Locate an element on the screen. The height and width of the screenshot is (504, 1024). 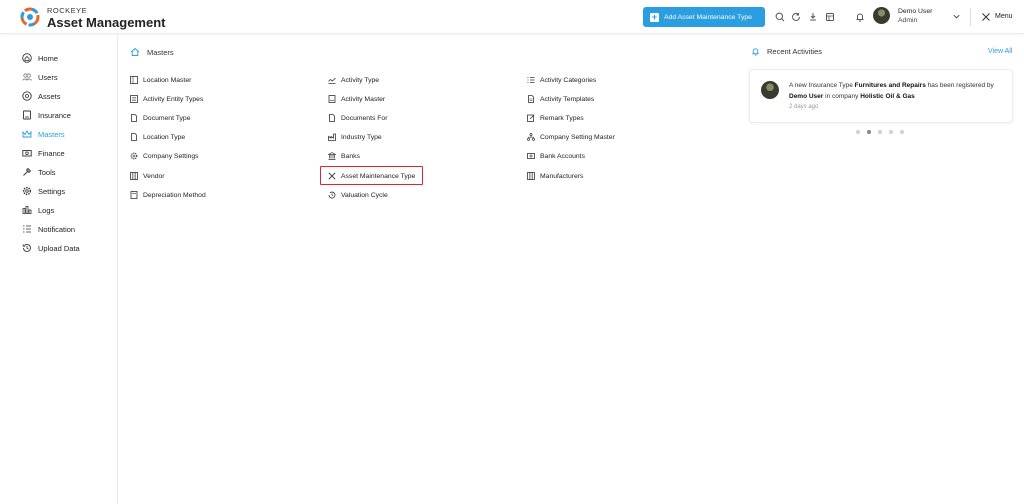
activity-timestamp: 2 days ago is located at coordinates (804, 107).